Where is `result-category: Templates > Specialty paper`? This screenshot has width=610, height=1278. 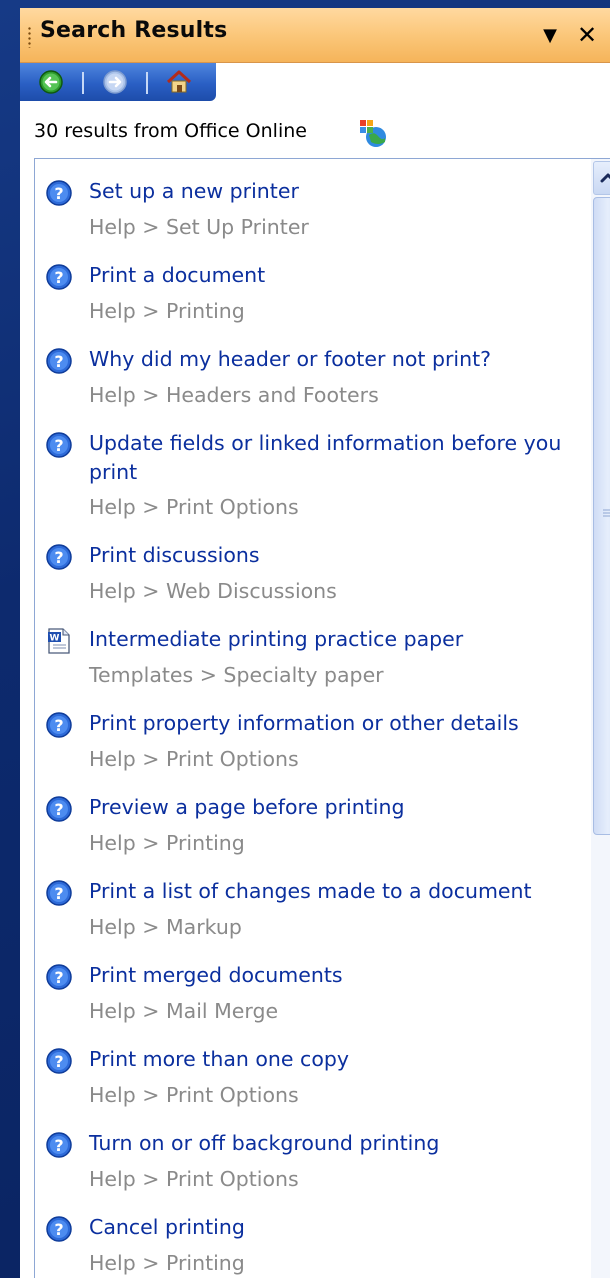
result-category: Templates > Specialty paper is located at coordinates (236, 675).